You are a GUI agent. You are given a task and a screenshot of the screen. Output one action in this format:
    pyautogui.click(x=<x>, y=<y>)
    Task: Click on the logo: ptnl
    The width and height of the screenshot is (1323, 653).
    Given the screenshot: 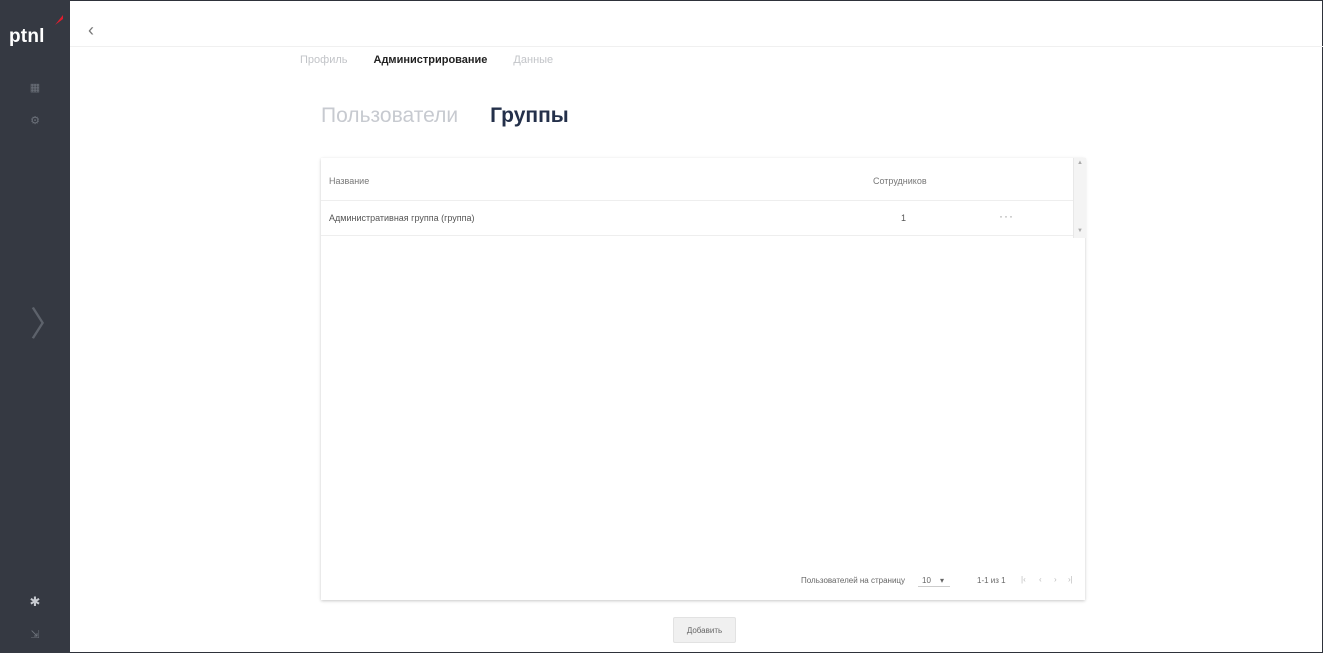 What is the action you would take?
    pyautogui.click(x=27, y=36)
    